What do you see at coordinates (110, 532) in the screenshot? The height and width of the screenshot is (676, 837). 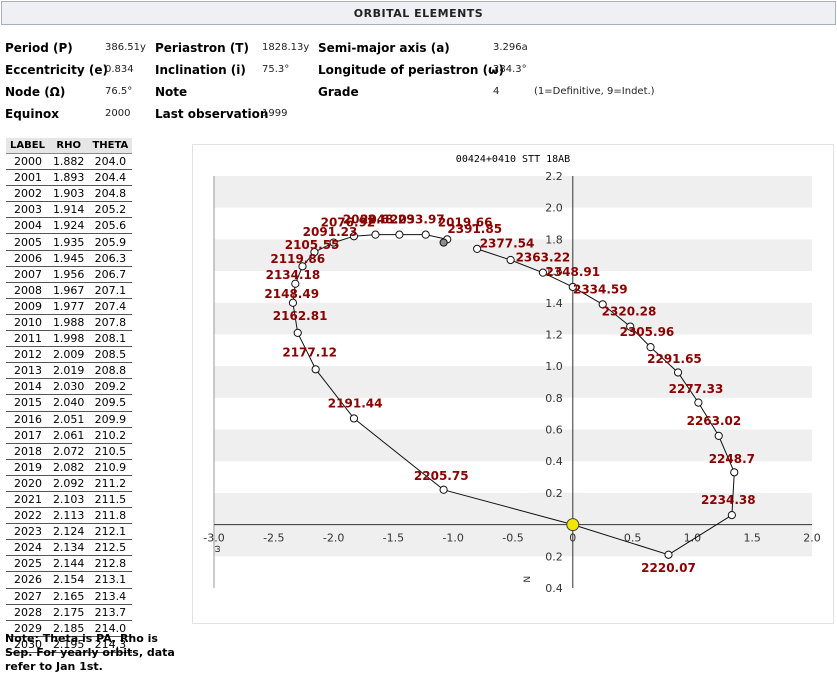 I see `row-theta: 212.1` at bounding box center [110, 532].